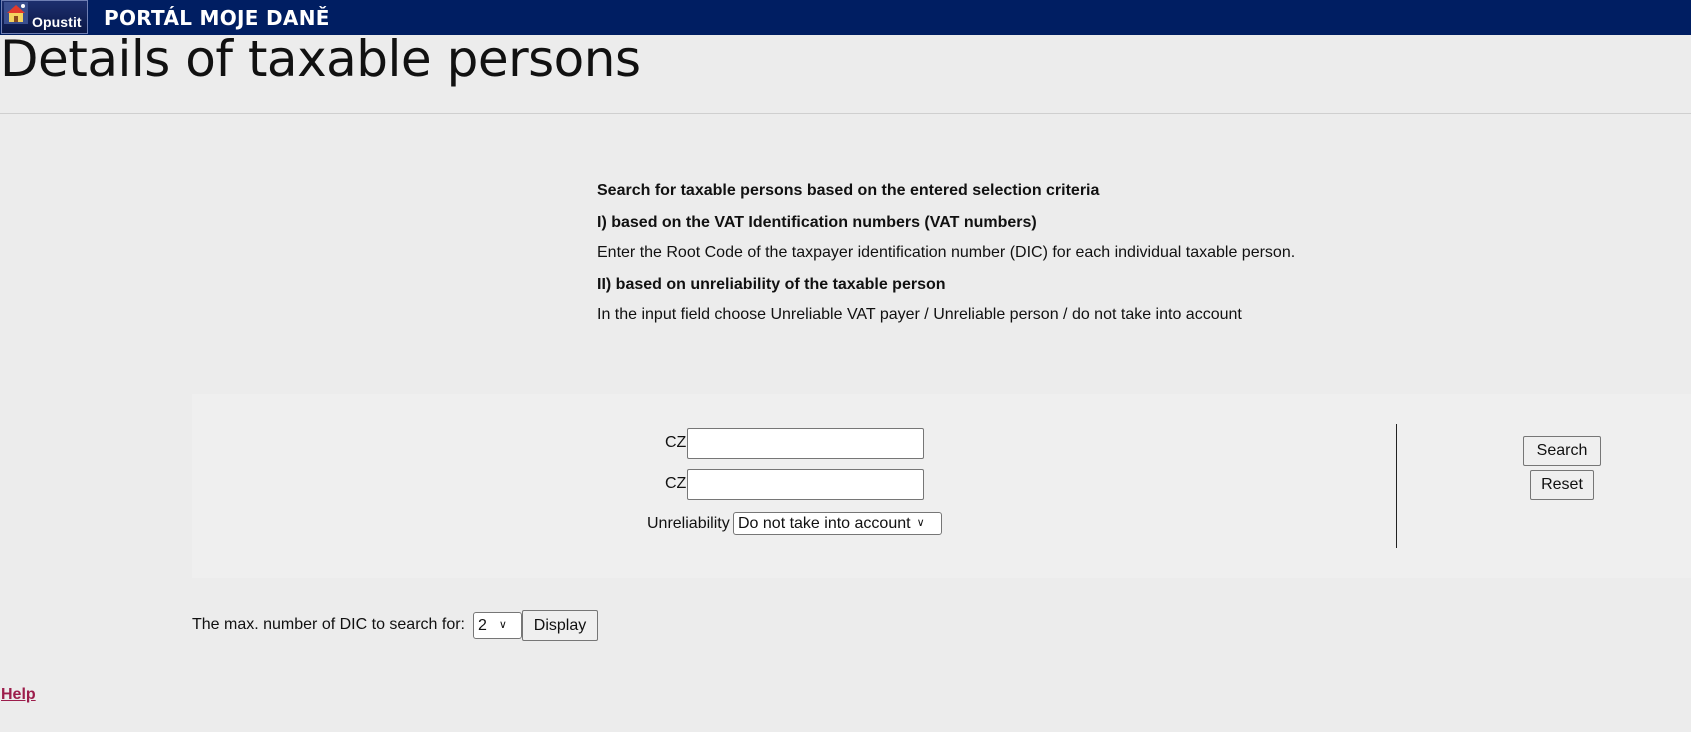 This screenshot has width=1691, height=732. What do you see at coordinates (824, 523) in the screenshot?
I see `unreliability-selected-value: Do not take into account` at bounding box center [824, 523].